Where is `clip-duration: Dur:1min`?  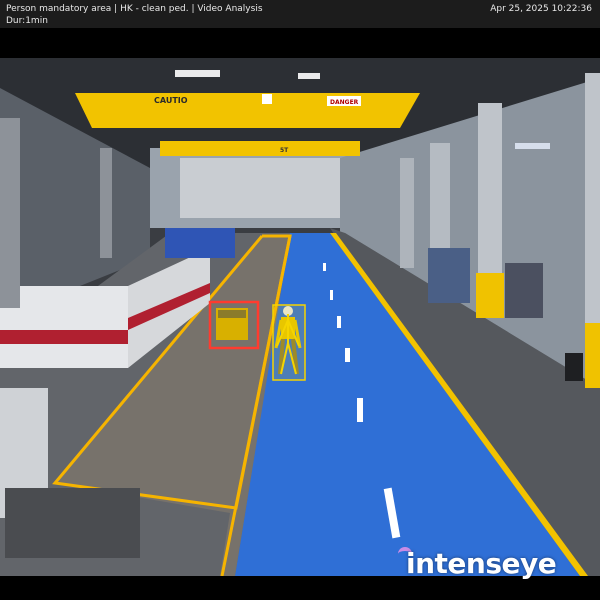 clip-duration: Dur:1min is located at coordinates (27, 21).